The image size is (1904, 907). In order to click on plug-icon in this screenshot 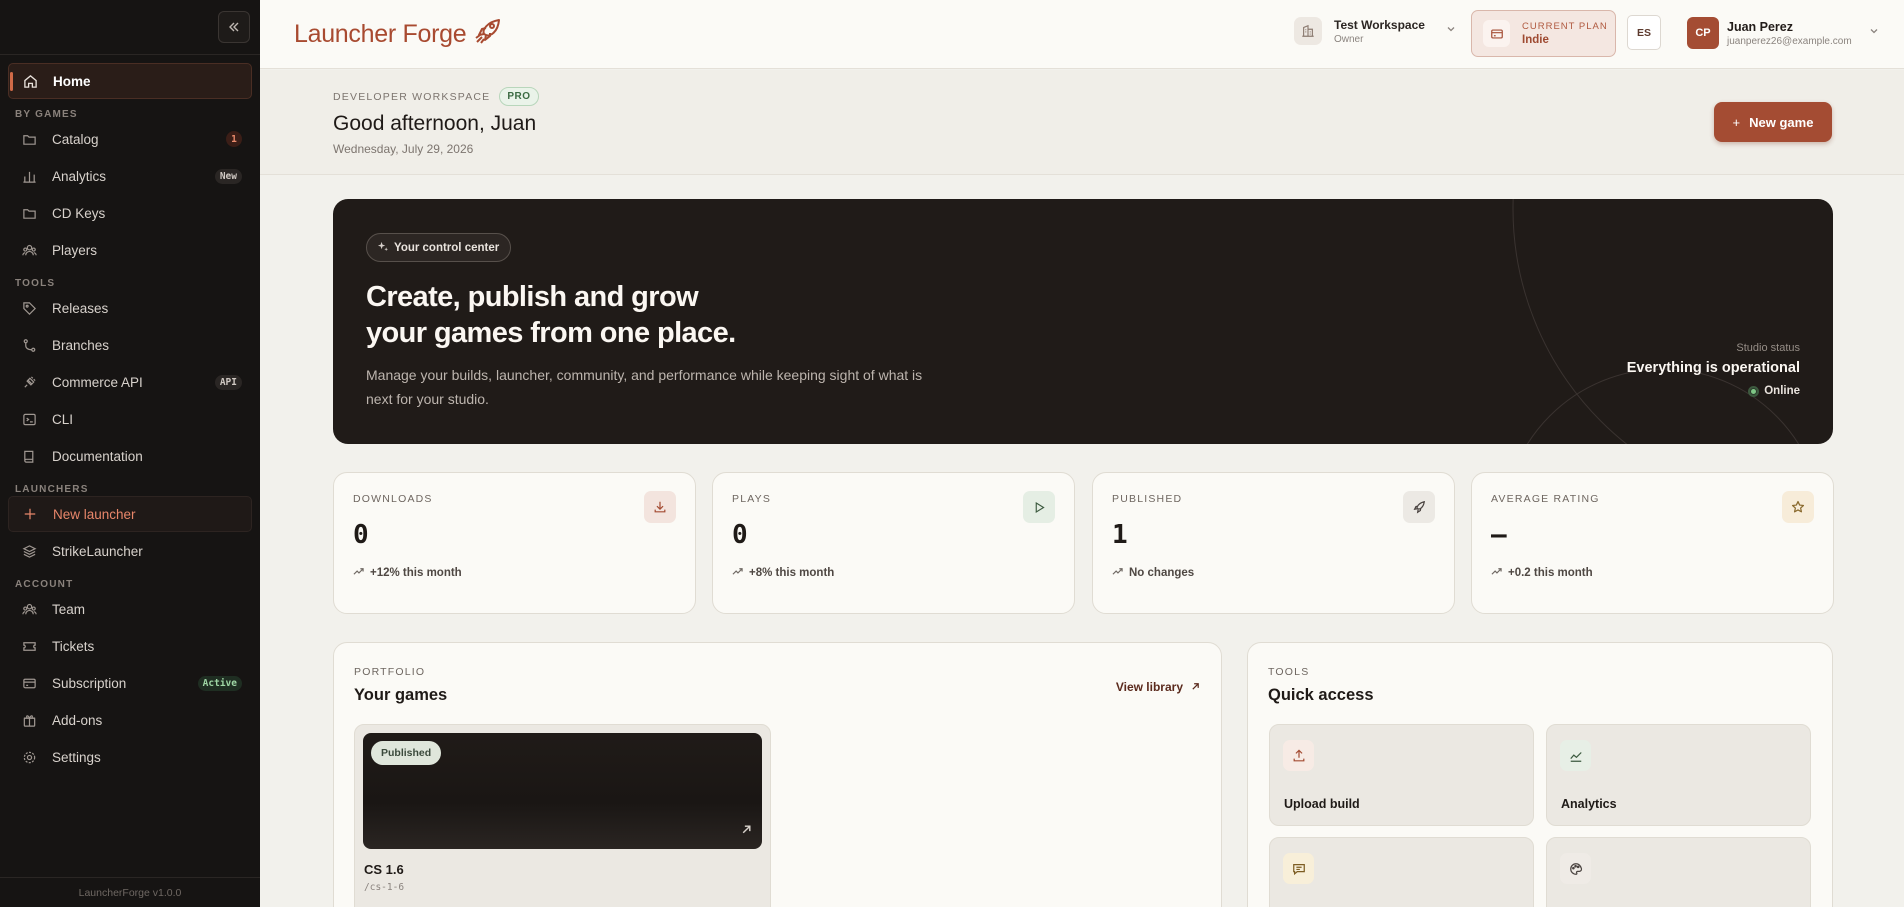, I will do `click(29, 382)`.